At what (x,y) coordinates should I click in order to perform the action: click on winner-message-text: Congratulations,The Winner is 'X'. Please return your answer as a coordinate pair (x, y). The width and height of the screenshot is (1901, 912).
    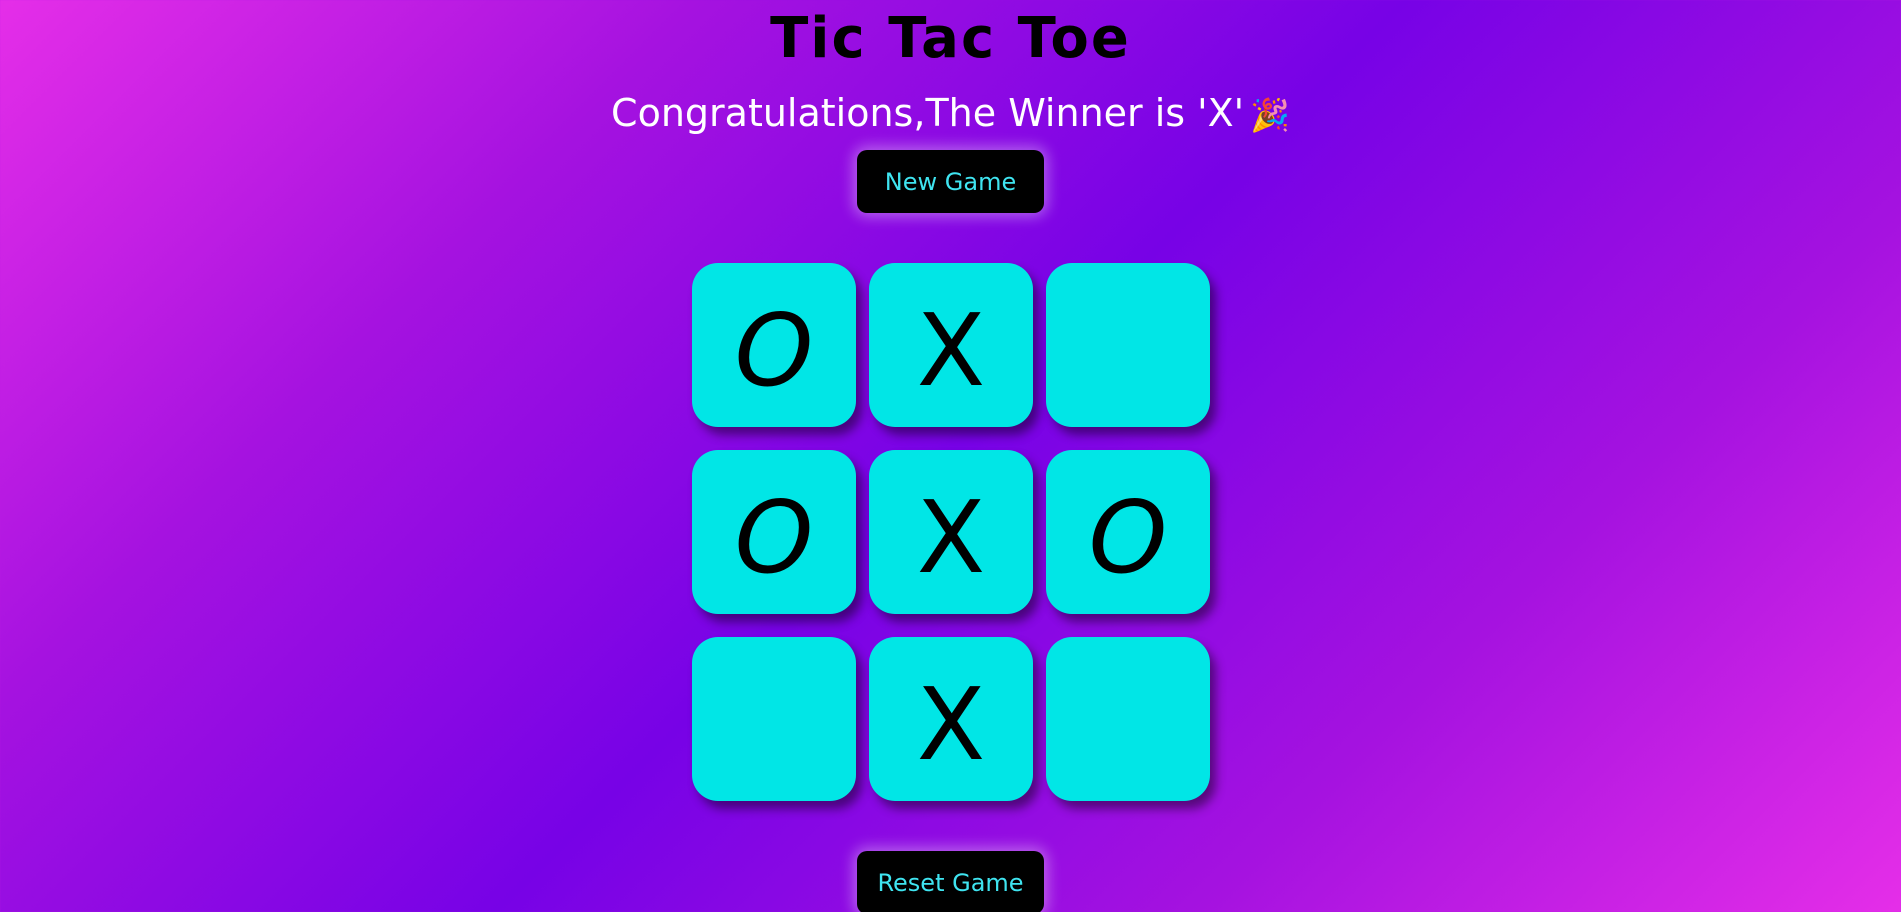
    Looking at the image, I should click on (928, 113).